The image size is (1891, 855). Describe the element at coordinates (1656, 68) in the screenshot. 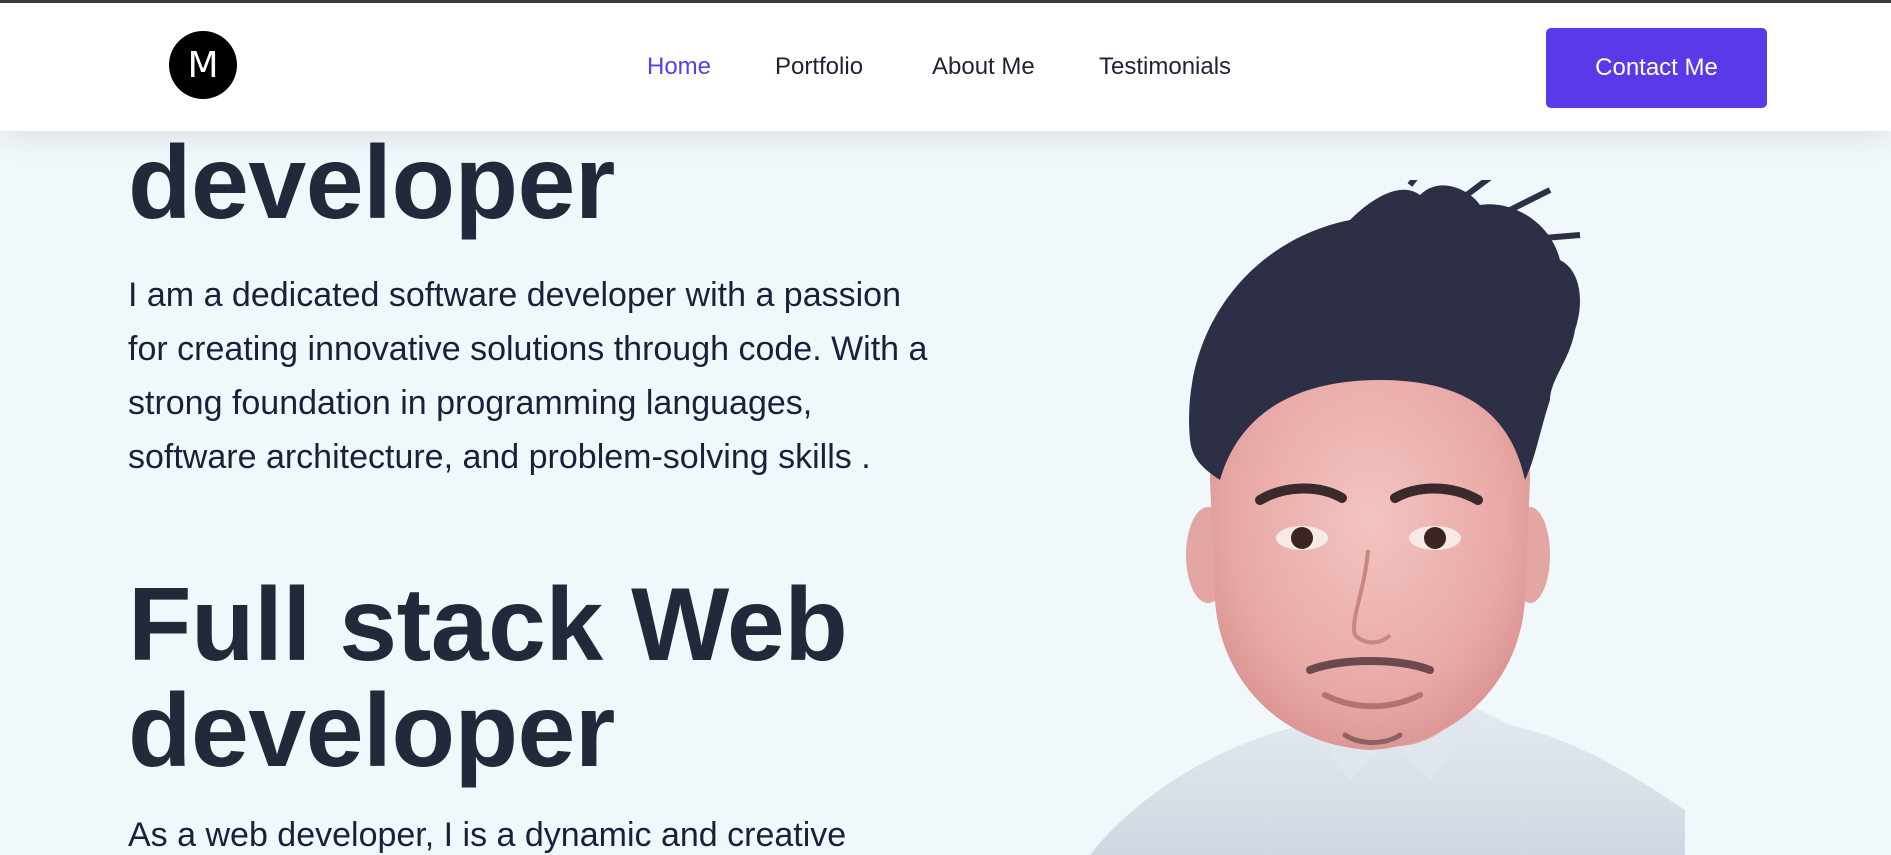

I see `contact-me-button: Contact Me` at that location.